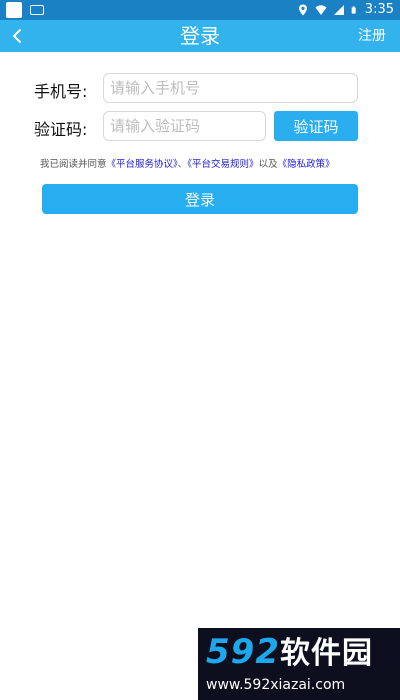 The width and height of the screenshot is (400, 700). What do you see at coordinates (353, 10) in the screenshot?
I see `battery-icon` at bounding box center [353, 10].